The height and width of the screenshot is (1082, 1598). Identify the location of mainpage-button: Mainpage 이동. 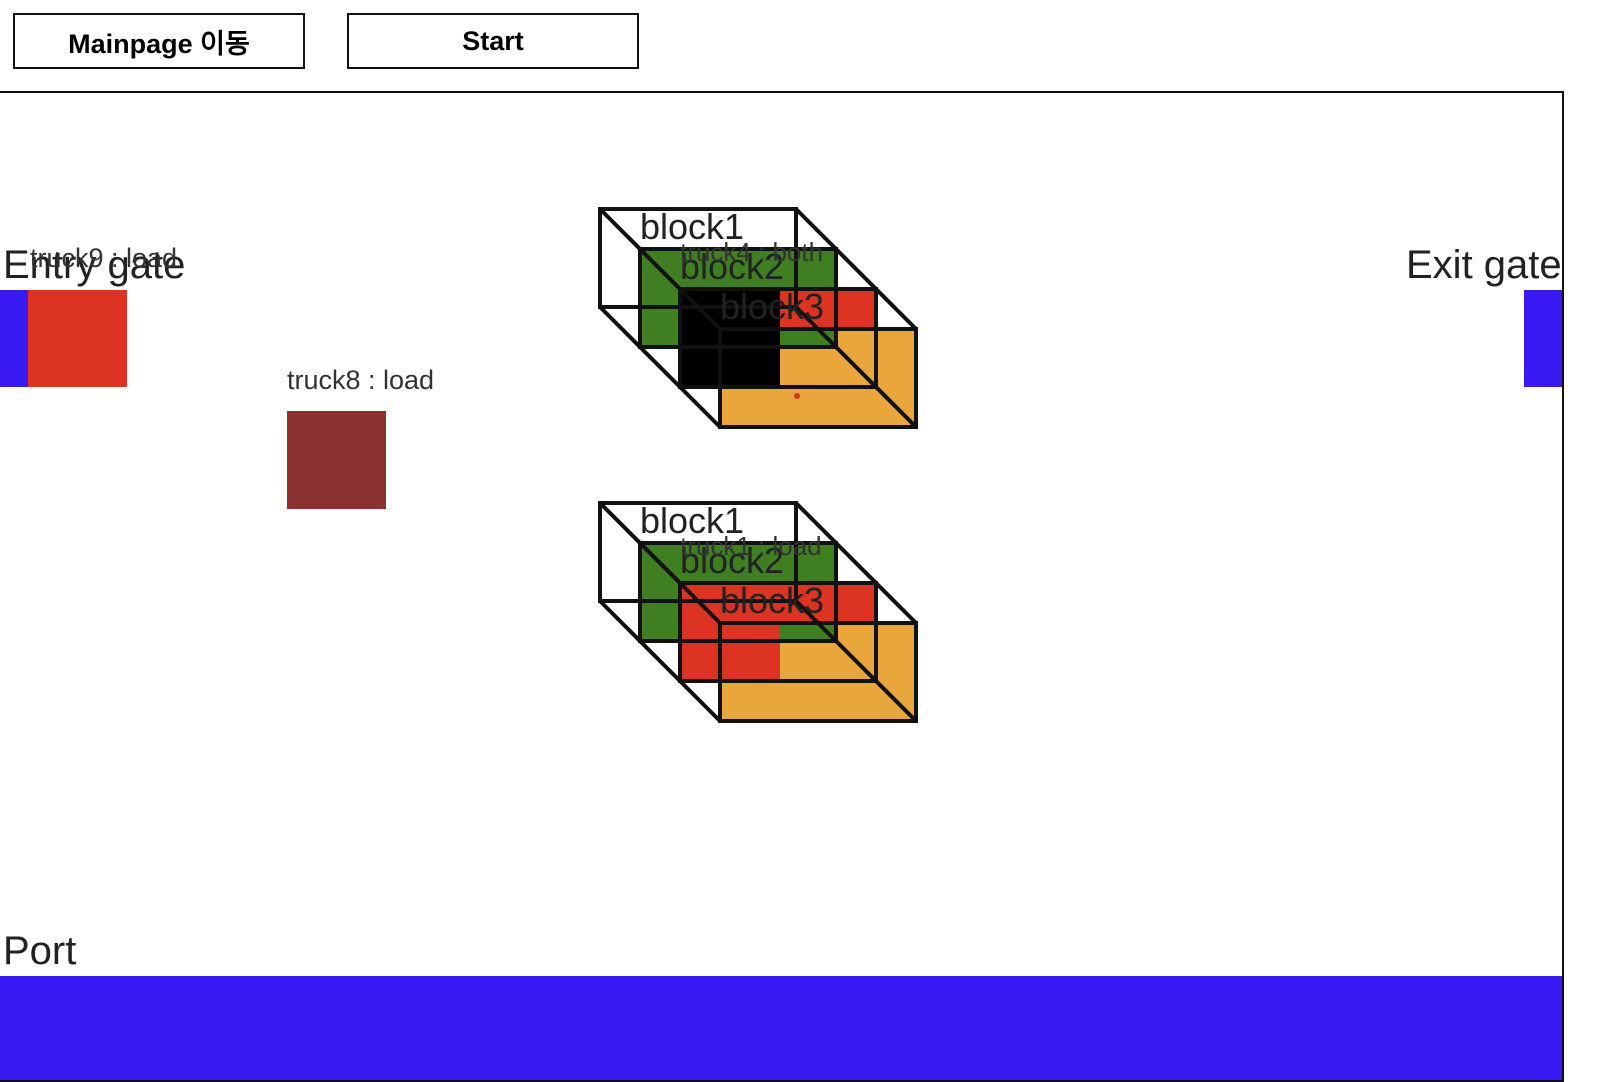
(159, 41).